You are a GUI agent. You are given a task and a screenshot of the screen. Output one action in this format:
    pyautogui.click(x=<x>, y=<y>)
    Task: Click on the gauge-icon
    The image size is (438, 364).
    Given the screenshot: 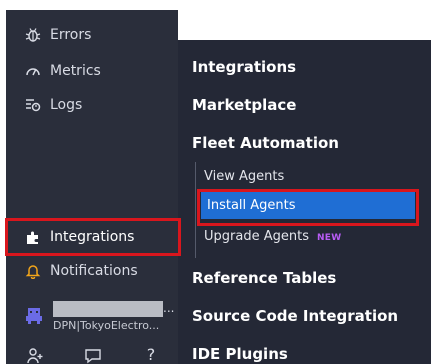 What is the action you would take?
    pyautogui.click(x=33, y=71)
    